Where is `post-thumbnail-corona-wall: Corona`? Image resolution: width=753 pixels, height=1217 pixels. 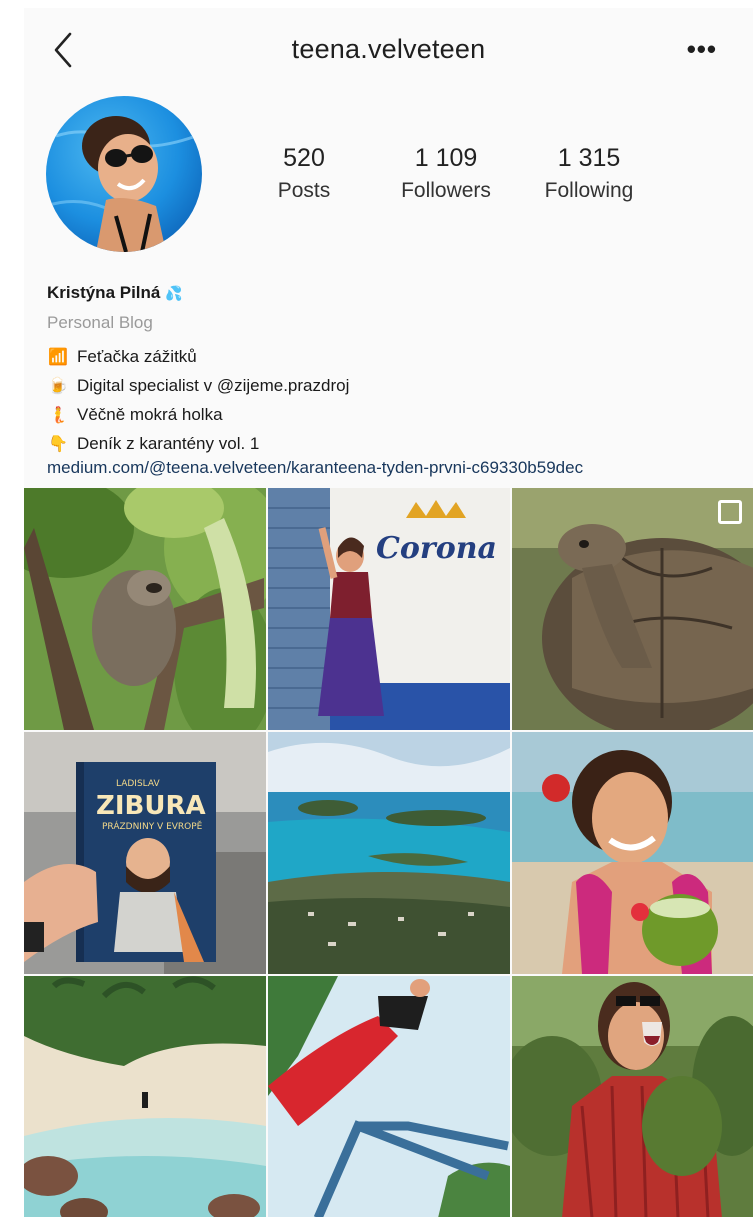
post-thumbnail-corona-wall: Corona is located at coordinates (389, 609).